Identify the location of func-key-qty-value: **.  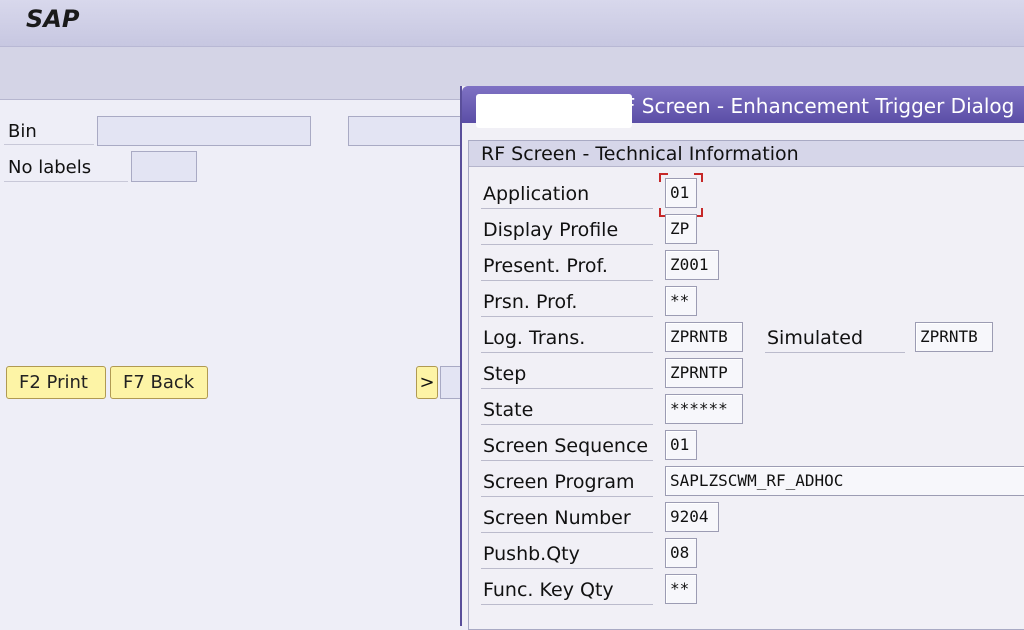
(681, 589).